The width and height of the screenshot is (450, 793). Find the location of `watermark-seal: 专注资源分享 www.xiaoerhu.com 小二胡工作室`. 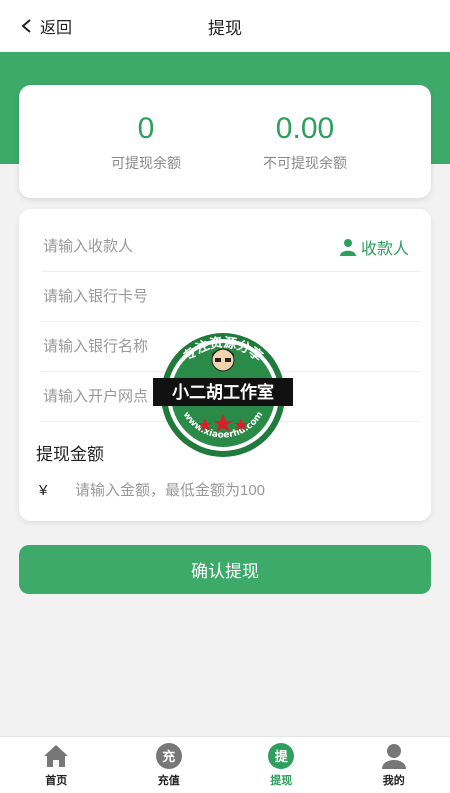

watermark-seal: 专注资源分享 www.xiaoerhu.com 小二胡工作室 is located at coordinates (223, 395).